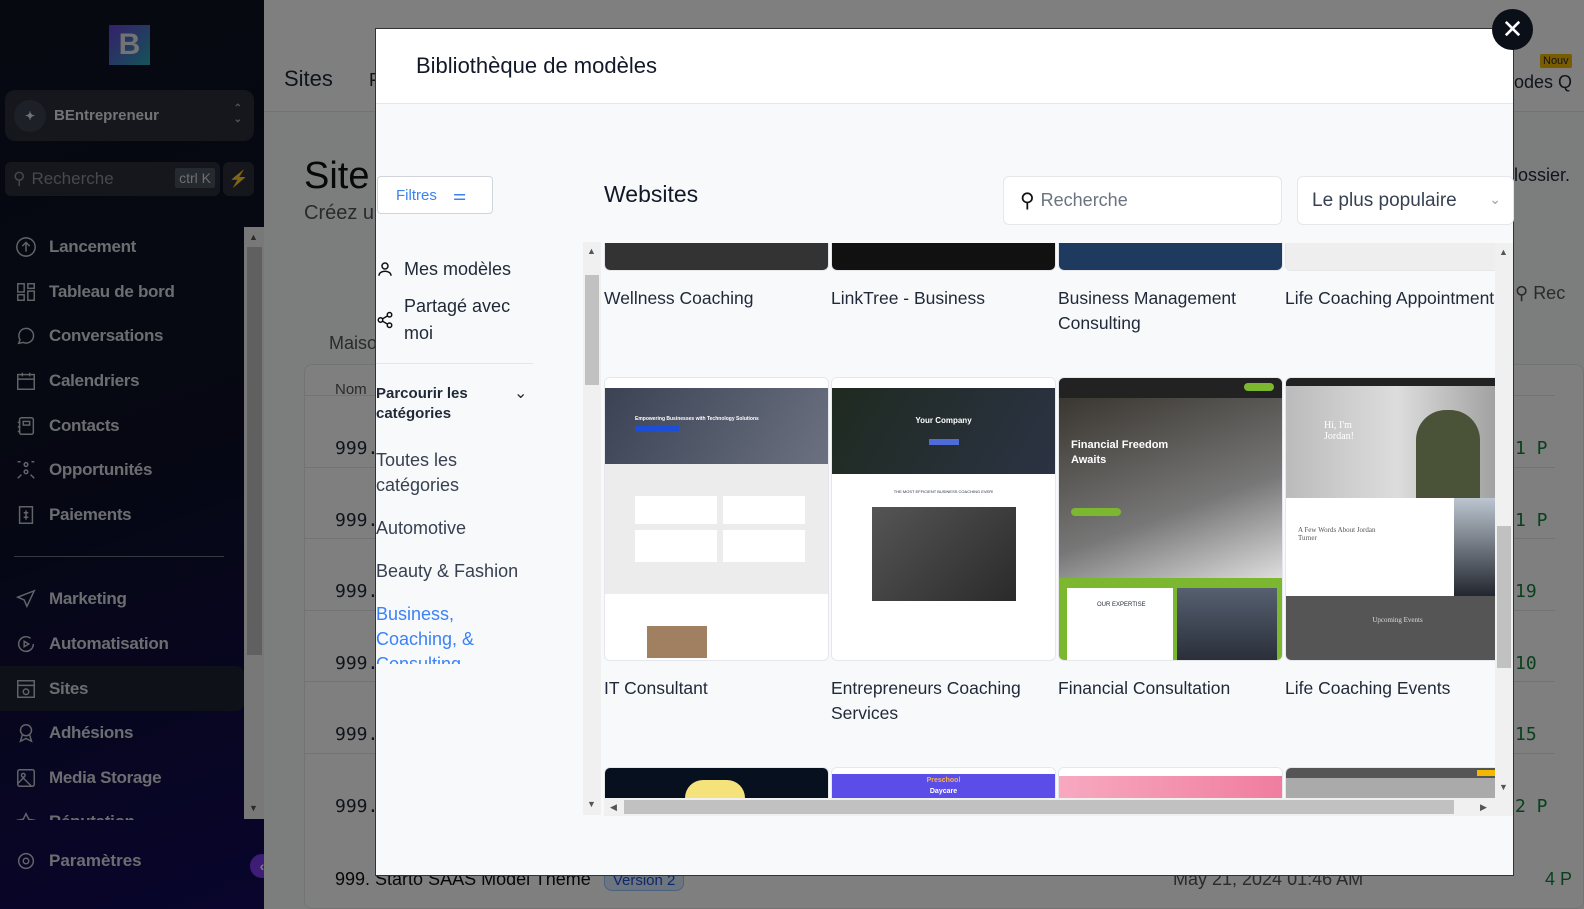 The width and height of the screenshot is (1584, 909). What do you see at coordinates (1170, 519) in the screenshot?
I see `template-thumbnail: Financial Freedom Awaits OUR EXPERTISE` at bounding box center [1170, 519].